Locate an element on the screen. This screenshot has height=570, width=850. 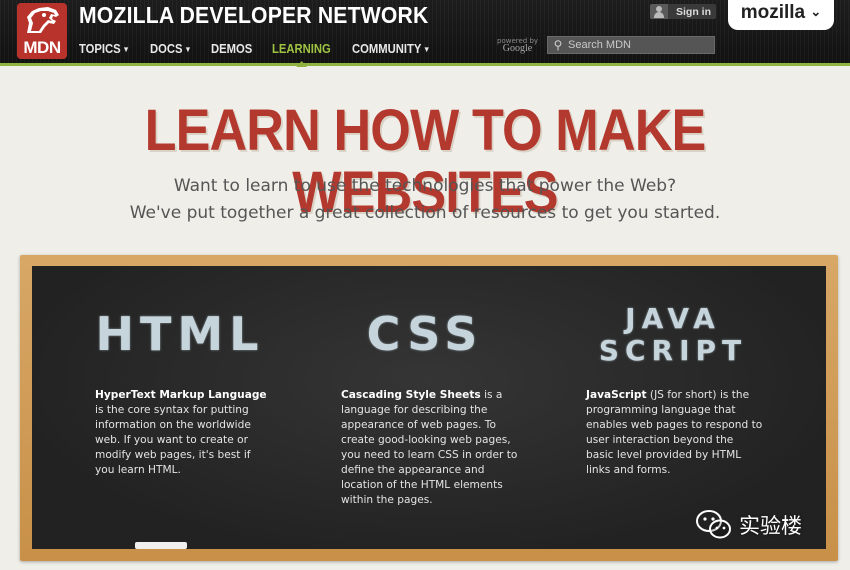
nav-item-topics: TOPICS ▼ is located at coordinates (104, 49).